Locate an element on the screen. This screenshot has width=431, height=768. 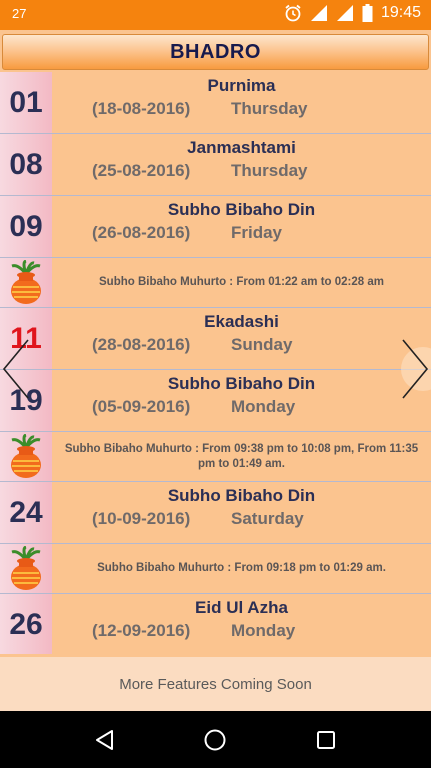
status-temperature: 27 is located at coordinates (19, 13).